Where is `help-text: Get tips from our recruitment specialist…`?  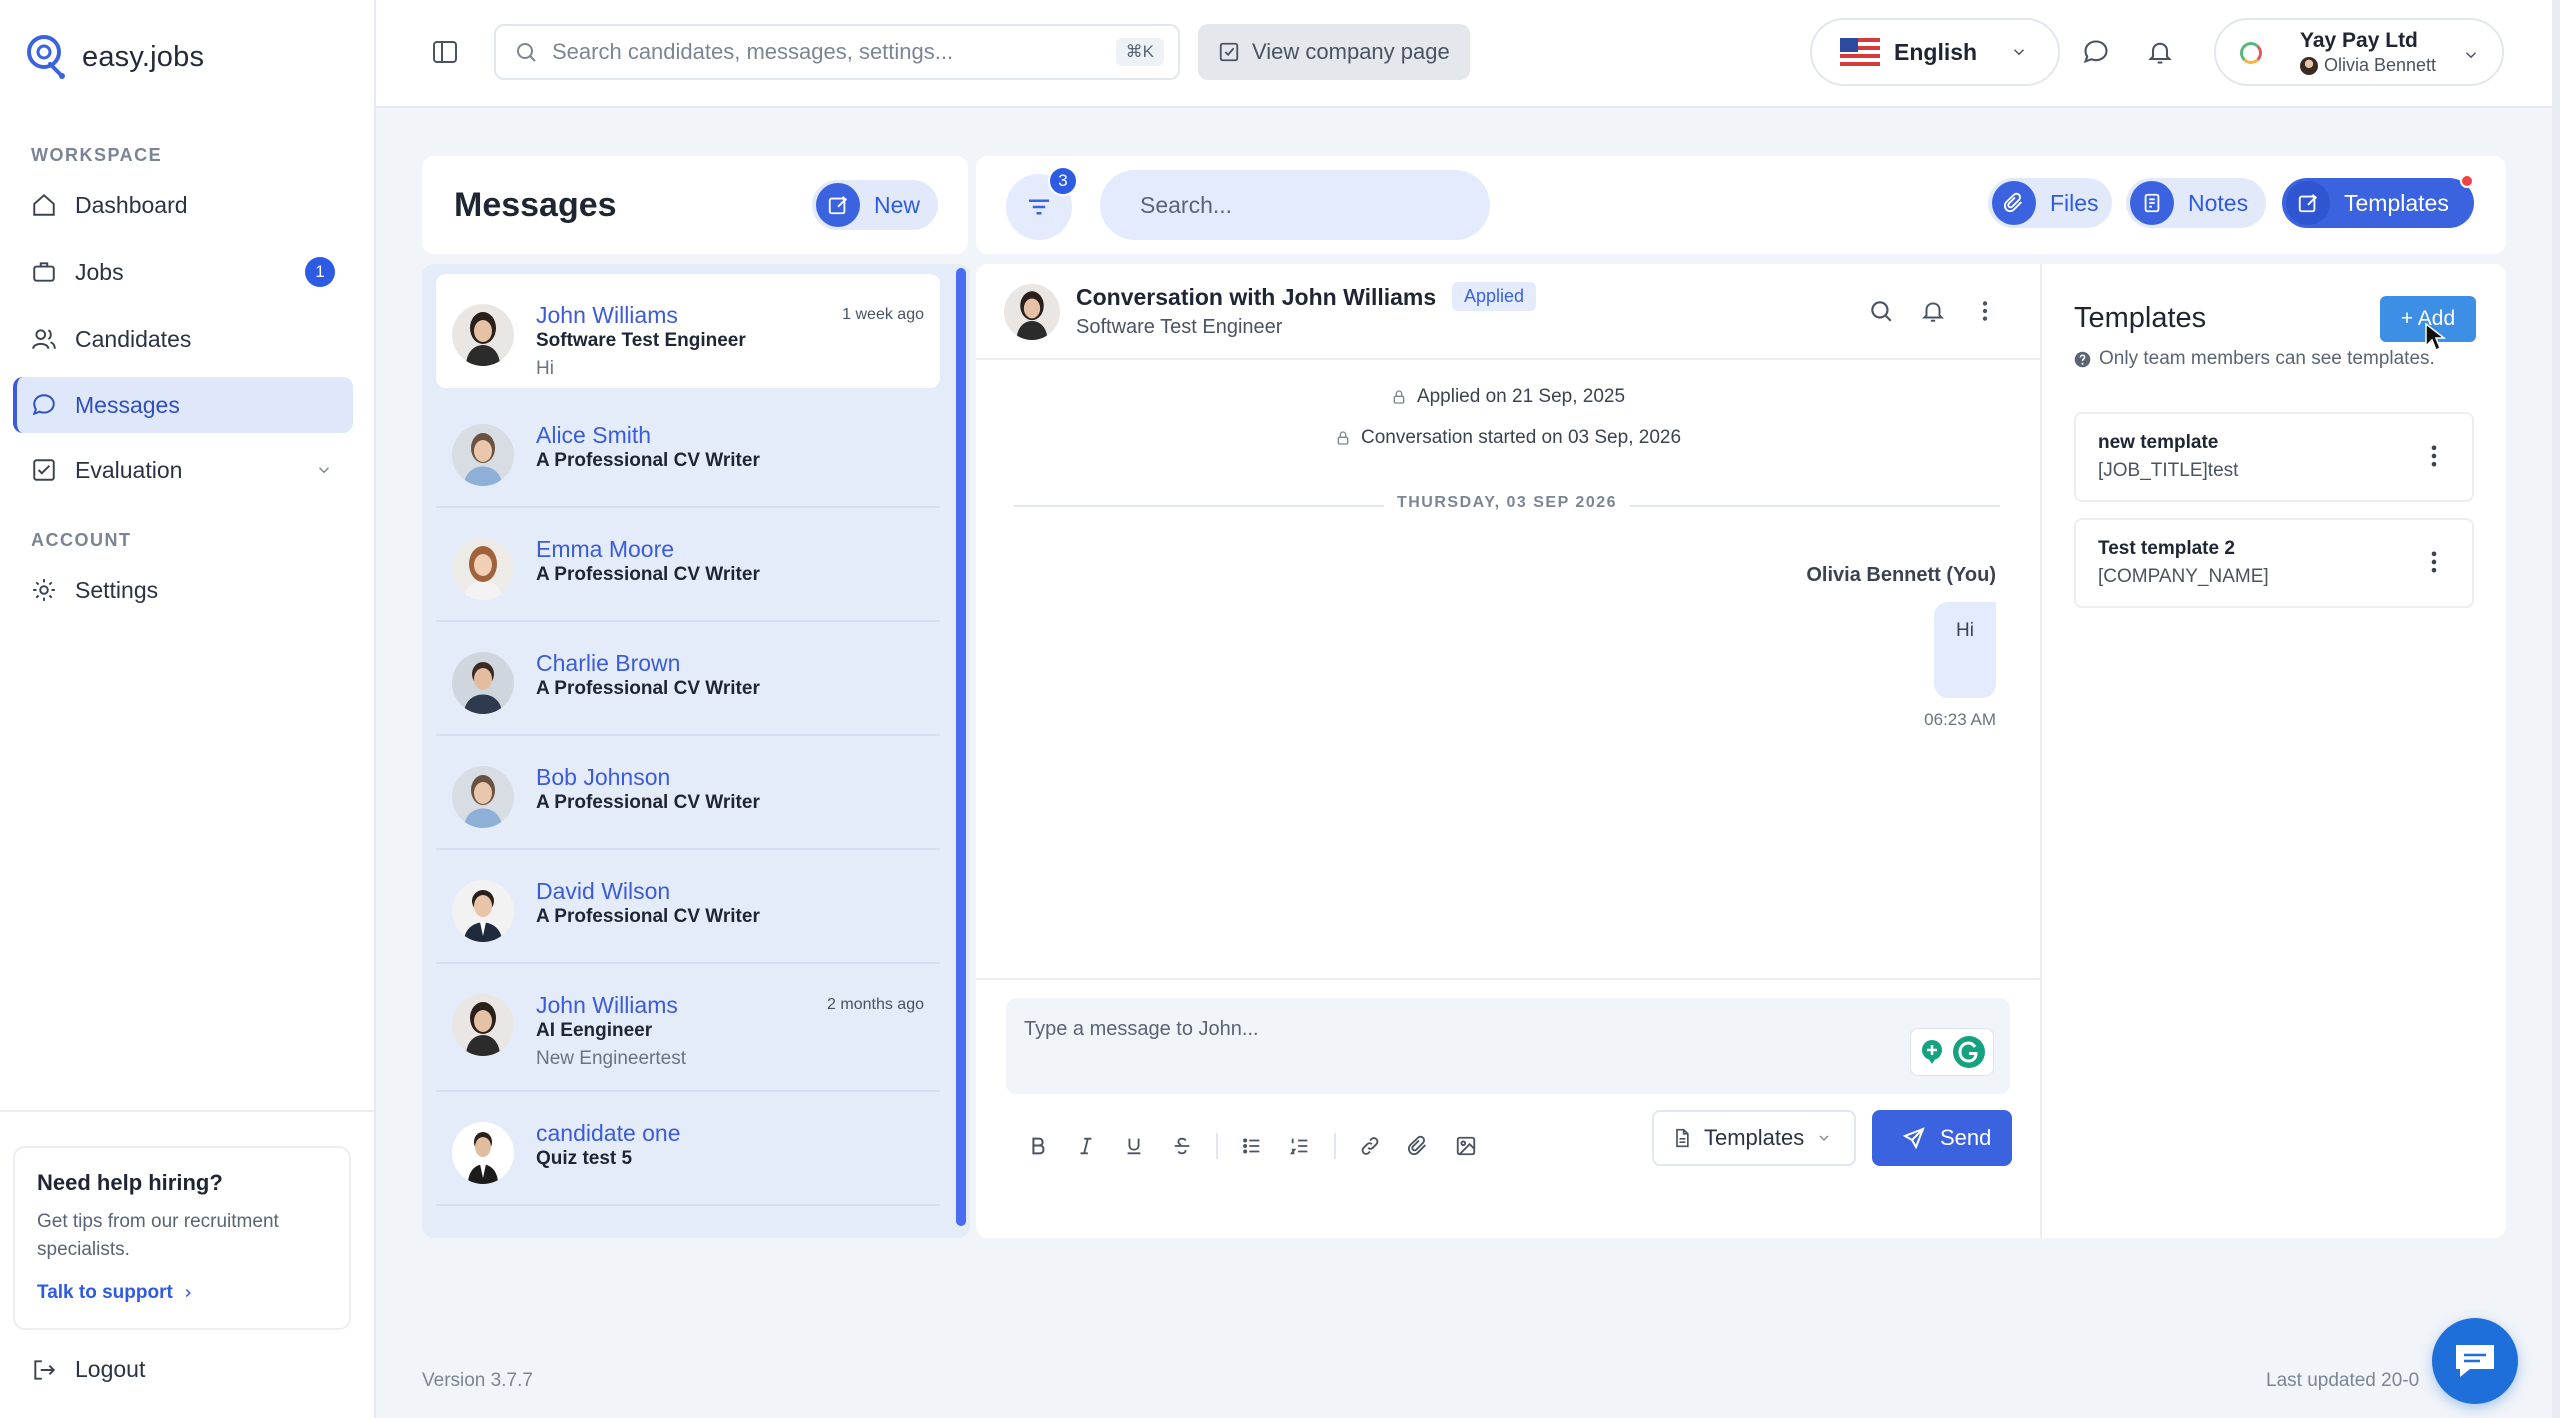 help-text: Get tips from our recruitment specialist… is located at coordinates (158, 1235).